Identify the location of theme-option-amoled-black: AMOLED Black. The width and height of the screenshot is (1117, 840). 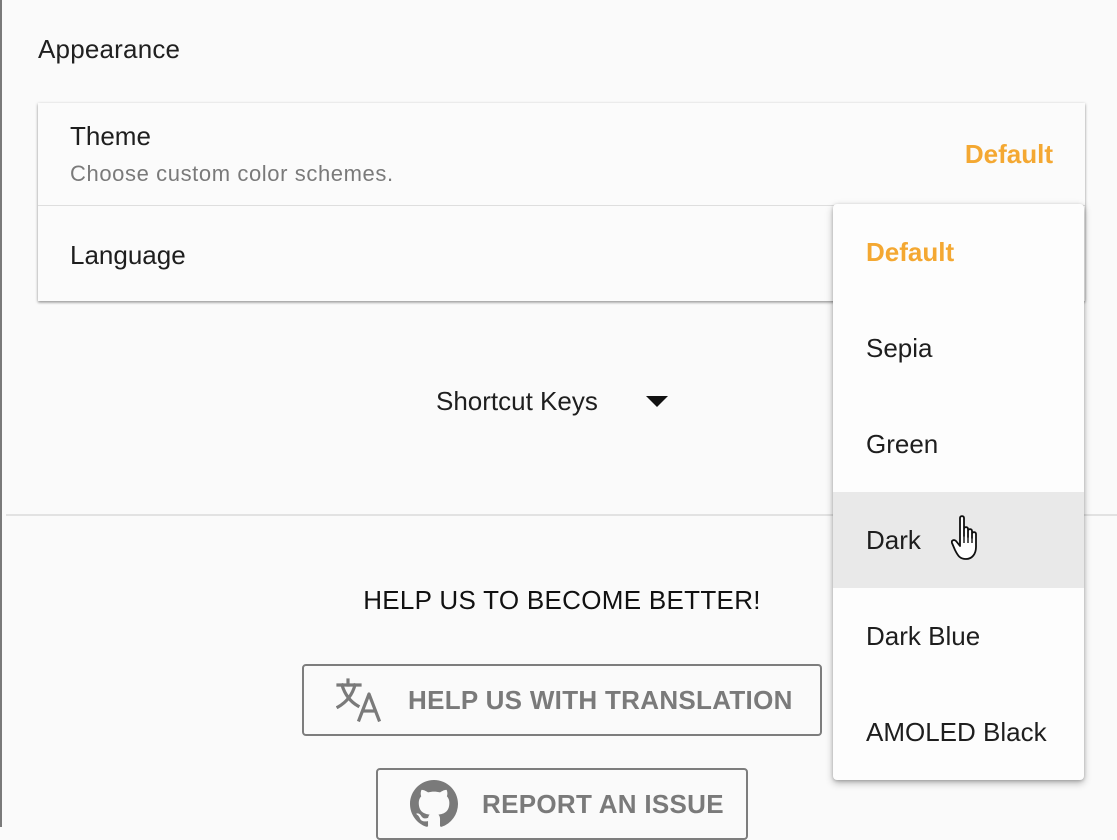
(958, 732).